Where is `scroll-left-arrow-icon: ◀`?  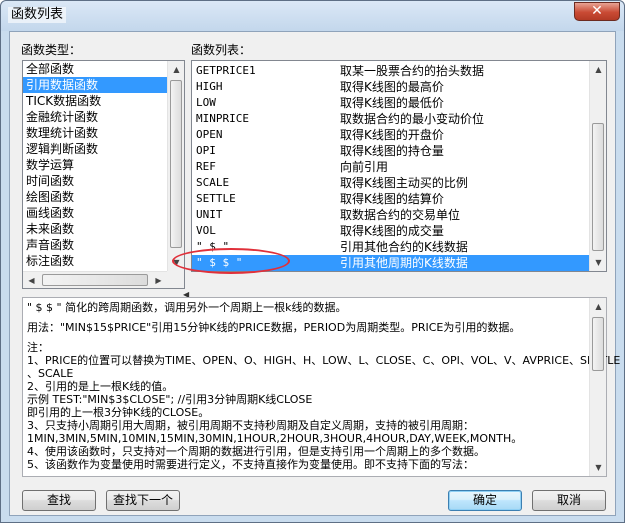 scroll-left-arrow-icon: ◀ is located at coordinates (31, 280).